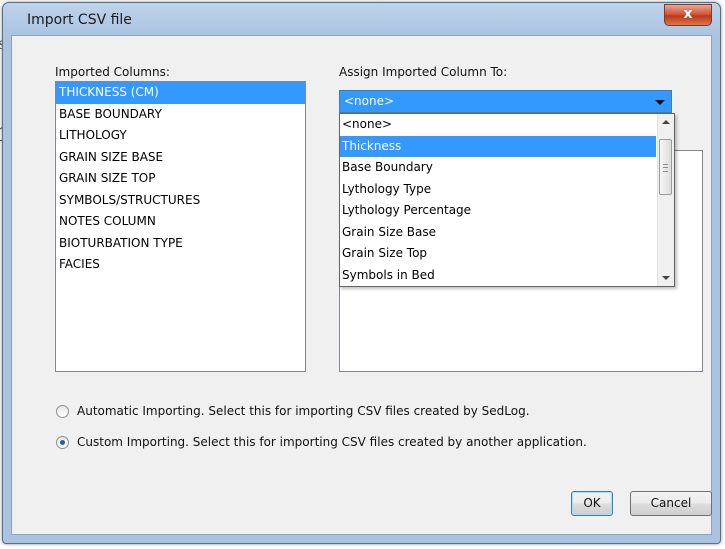 The width and height of the screenshot is (725, 549). Describe the element at coordinates (688, 15) in the screenshot. I see `close-button: x` at that location.